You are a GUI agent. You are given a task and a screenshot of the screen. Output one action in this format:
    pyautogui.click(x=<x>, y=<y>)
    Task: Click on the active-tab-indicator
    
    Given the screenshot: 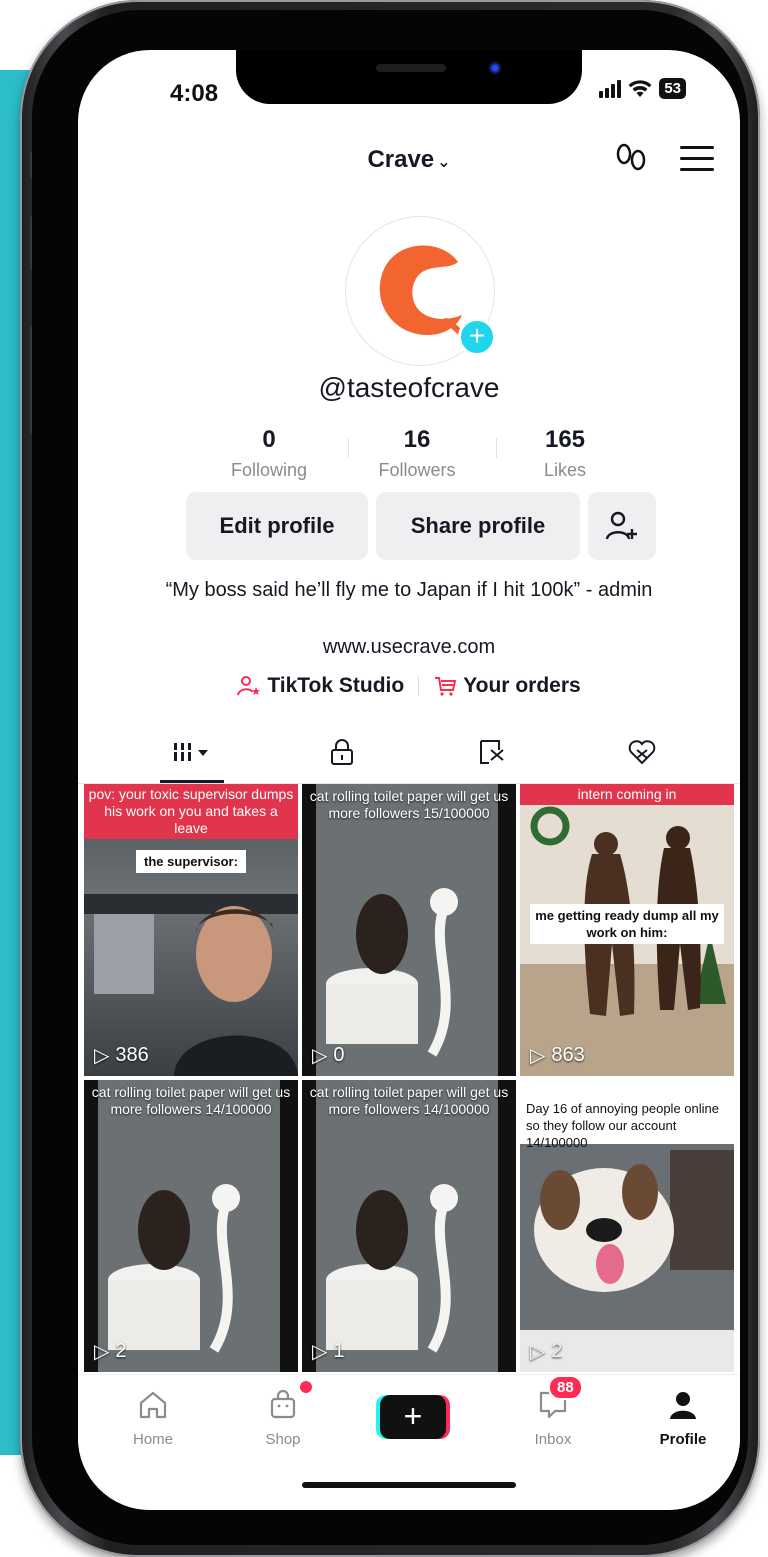 What is the action you would take?
    pyautogui.click(x=192, y=781)
    